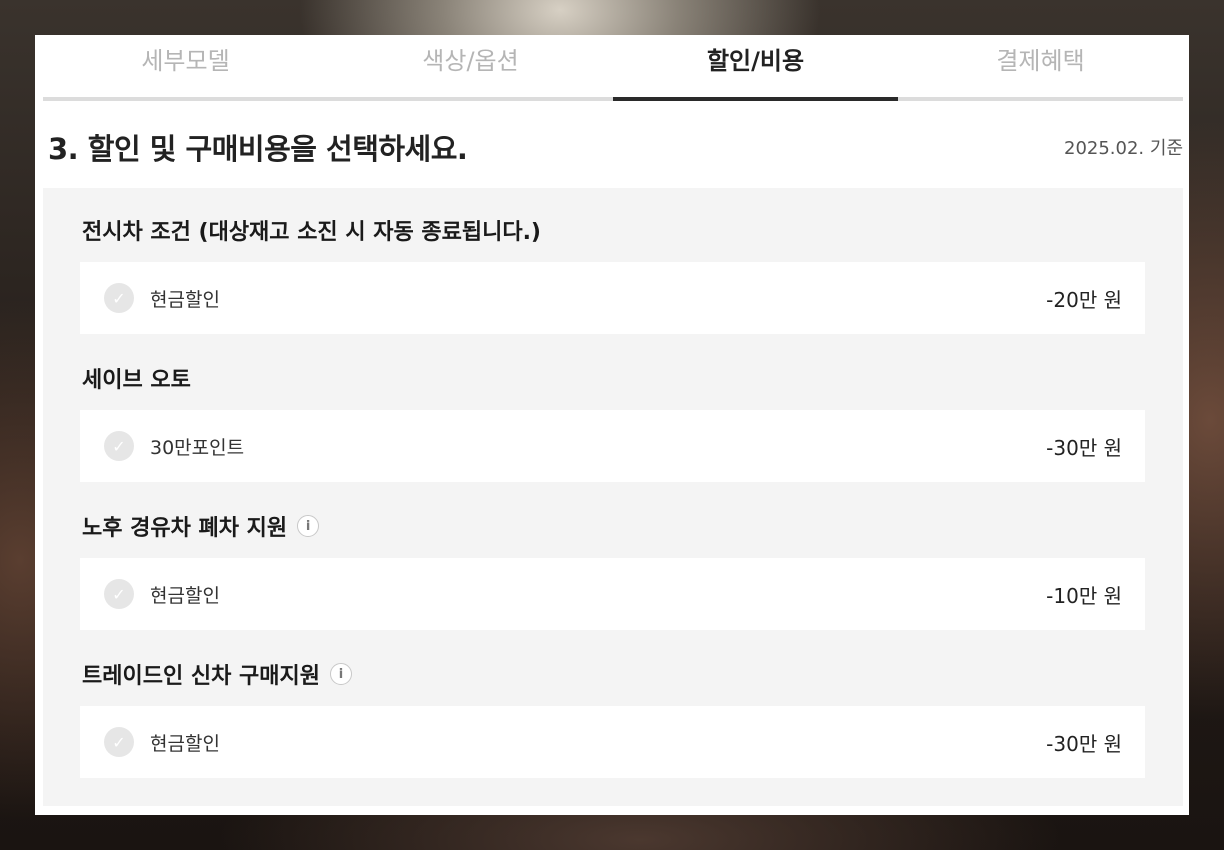 Image resolution: width=1224 pixels, height=850 pixels. I want to click on group-title-text: 노후 경유차 폐차 지원, so click(185, 528).